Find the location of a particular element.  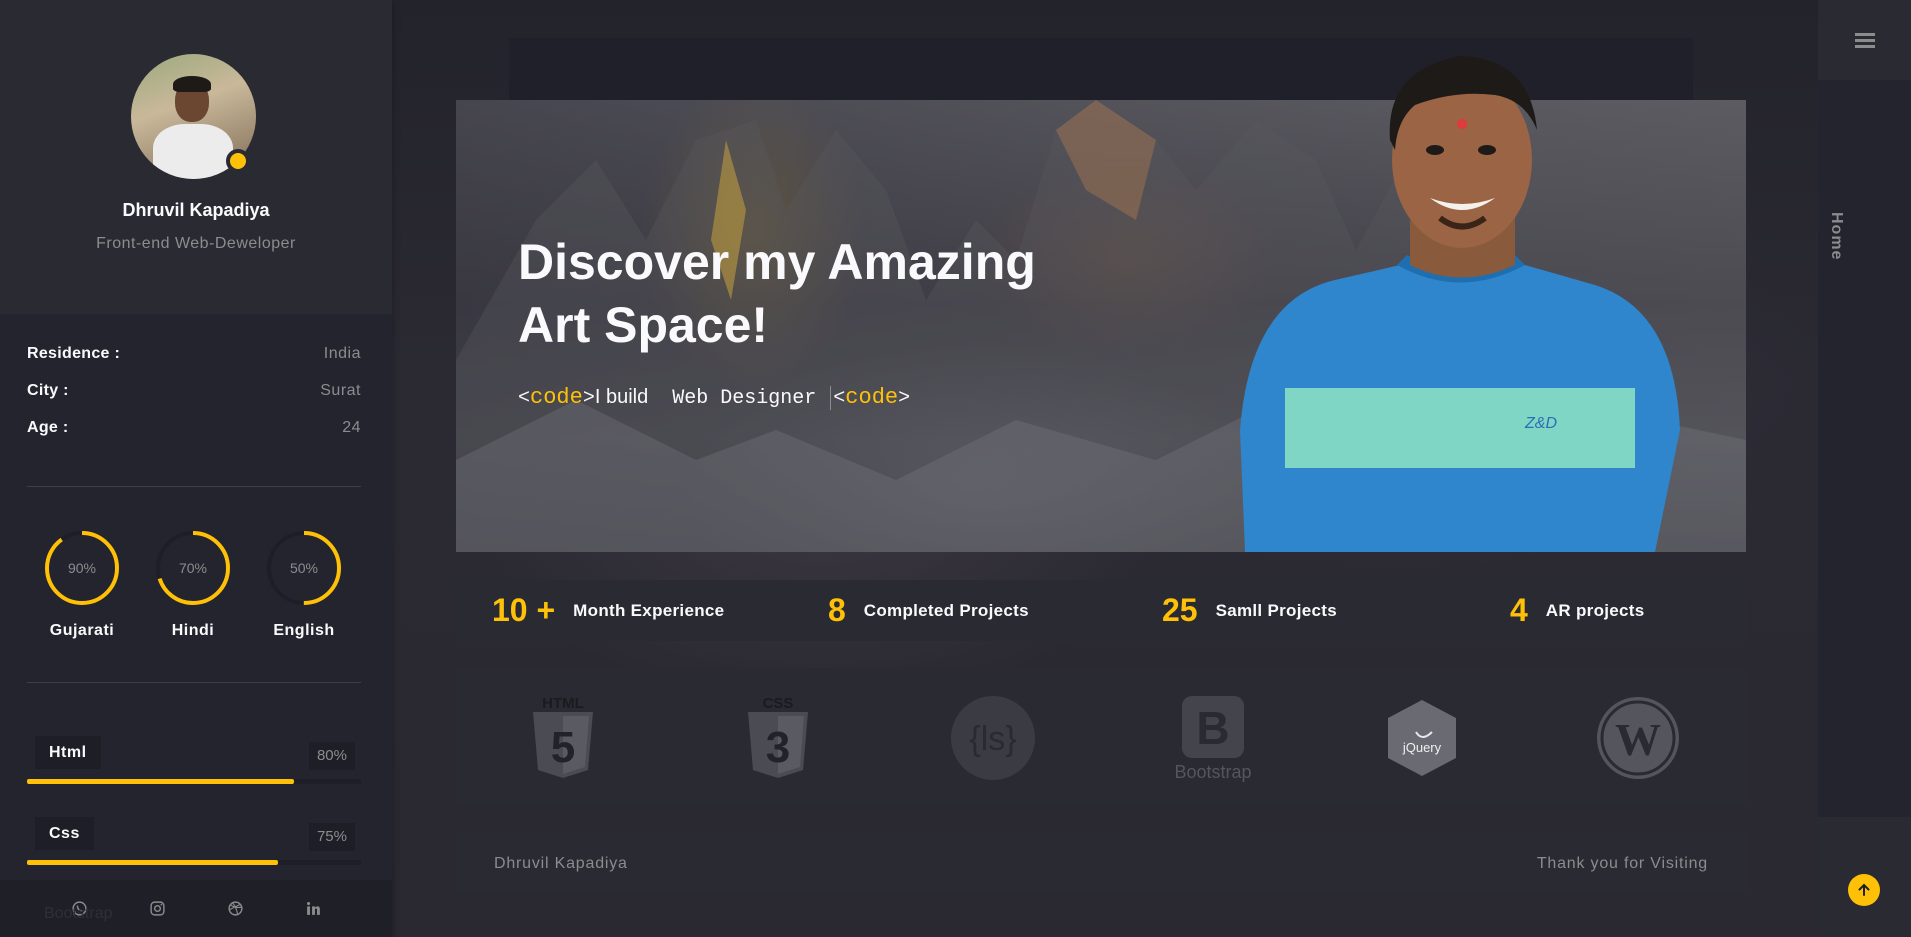

stat-label: AR projects is located at coordinates (1595, 610).